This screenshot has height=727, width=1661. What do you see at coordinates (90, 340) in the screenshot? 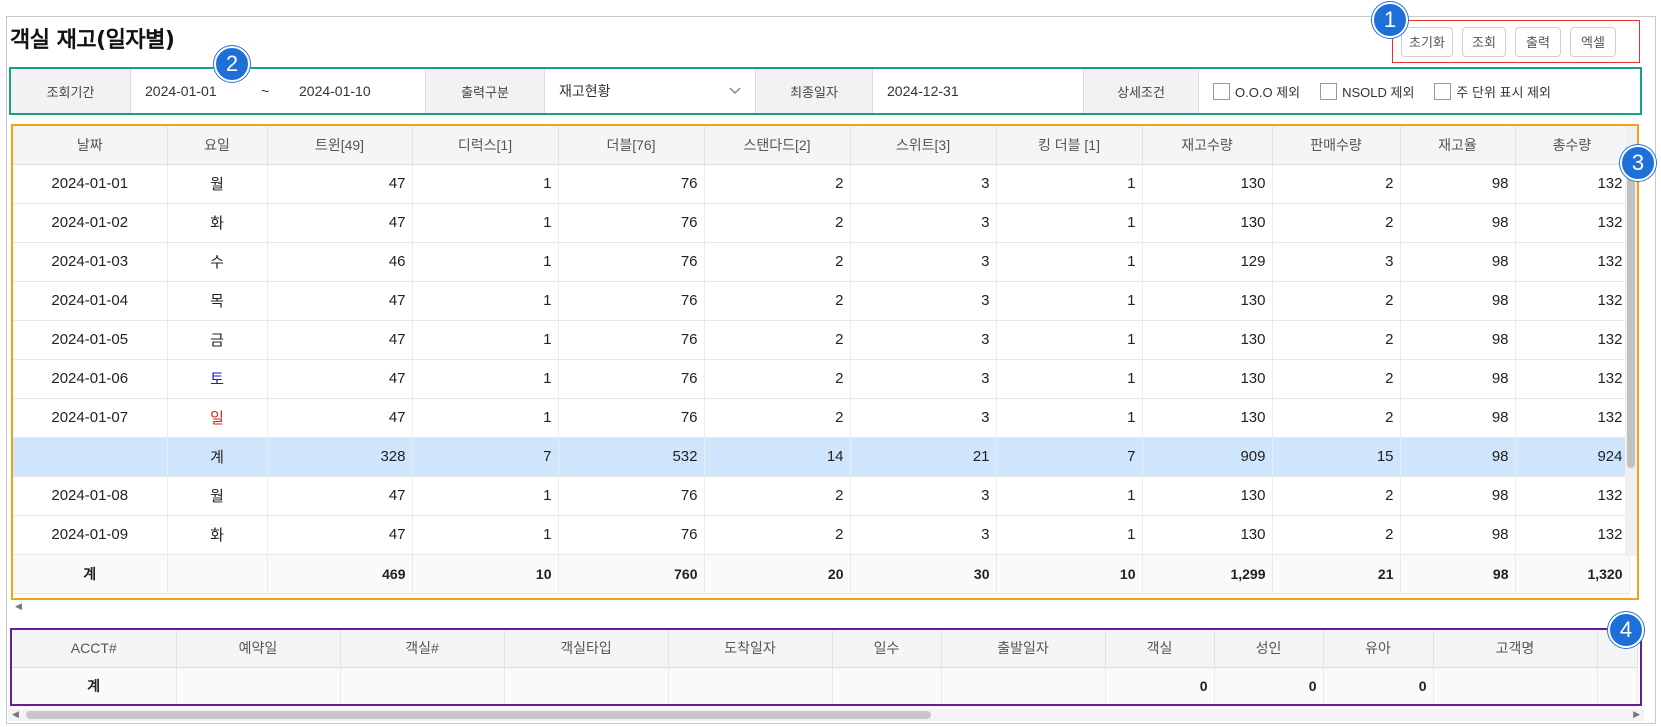
I see `date-cell: 2024-01-05` at bounding box center [90, 340].